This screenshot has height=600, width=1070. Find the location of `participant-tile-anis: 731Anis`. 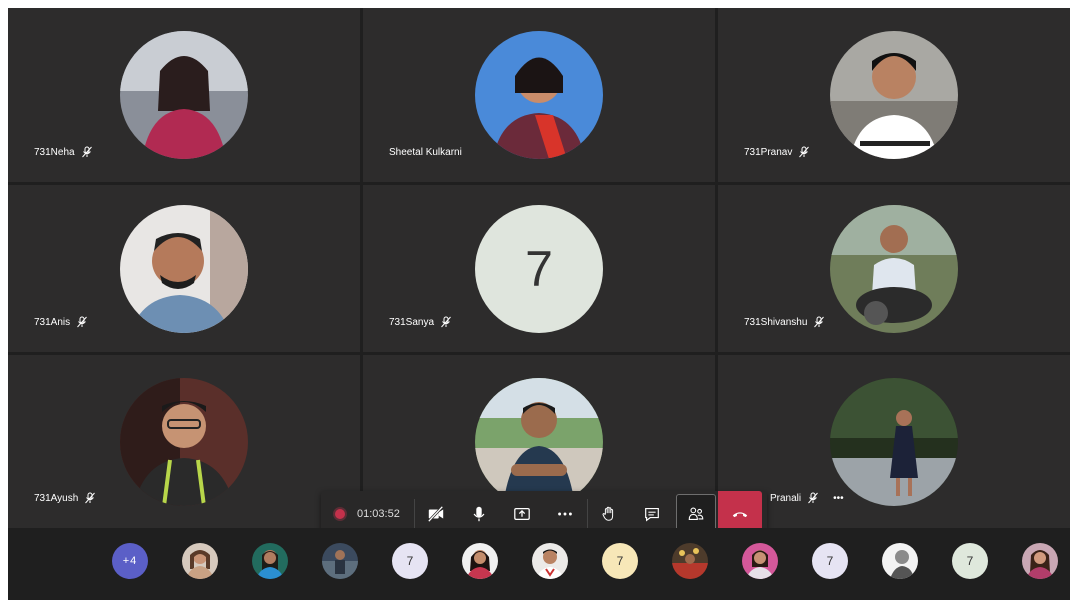

participant-tile-anis: 731Anis is located at coordinates (184, 268).